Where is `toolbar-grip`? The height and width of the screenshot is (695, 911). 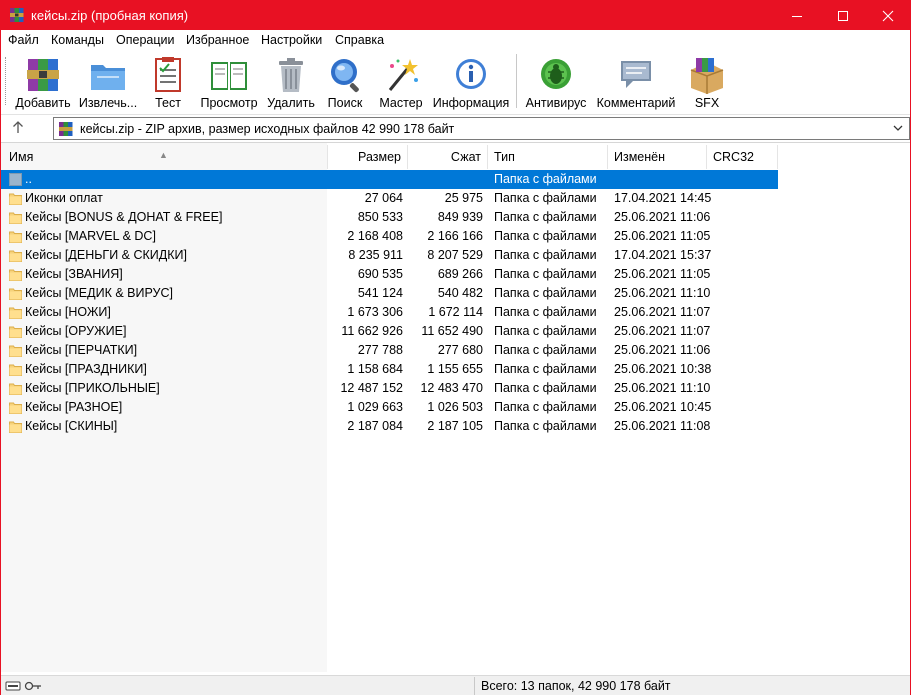 toolbar-grip is located at coordinates (6, 81).